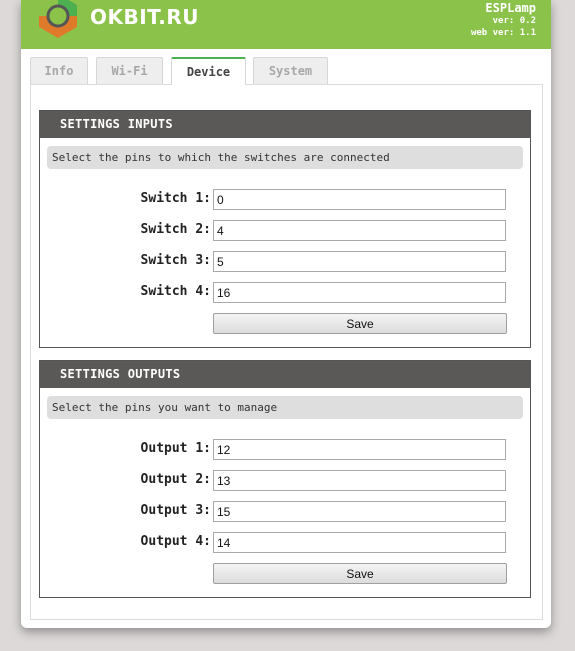 This screenshot has height=651, width=575. I want to click on panel-title: SETTINGS OUTPUTS, so click(285, 374).